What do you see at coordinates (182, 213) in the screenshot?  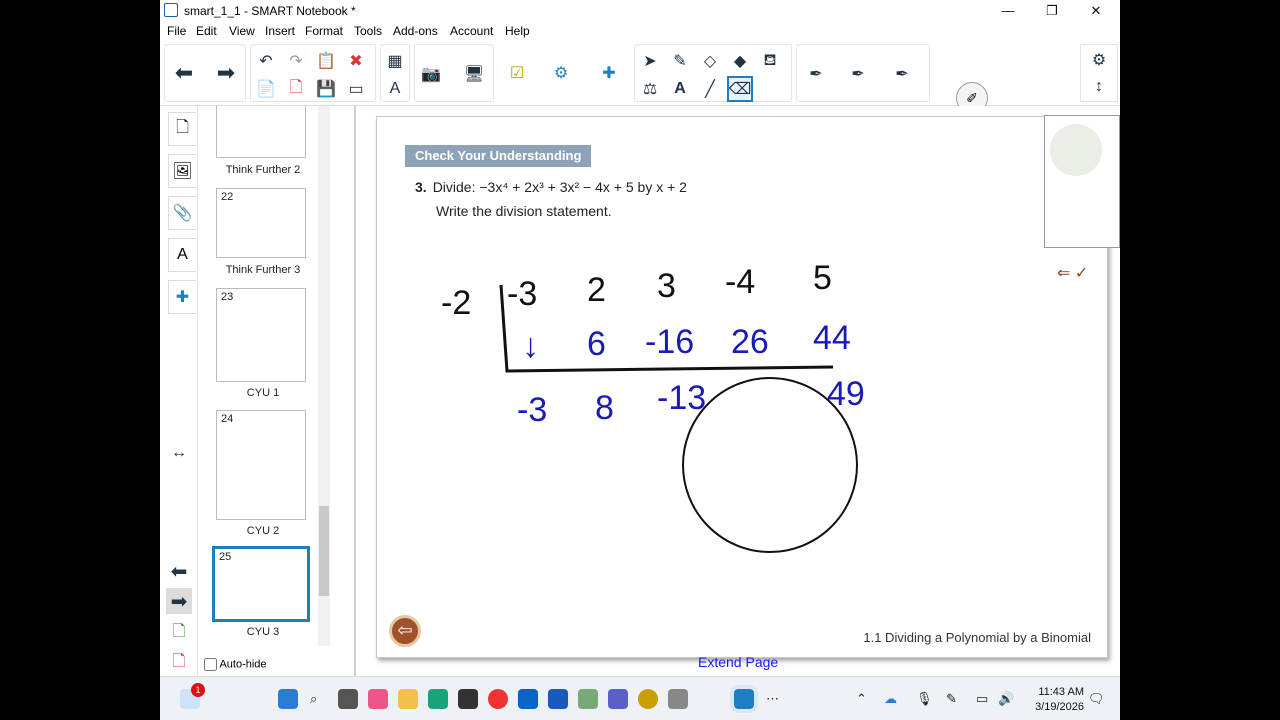 I see `attachments-tab-icon: 📎` at bounding box center [182, 213].